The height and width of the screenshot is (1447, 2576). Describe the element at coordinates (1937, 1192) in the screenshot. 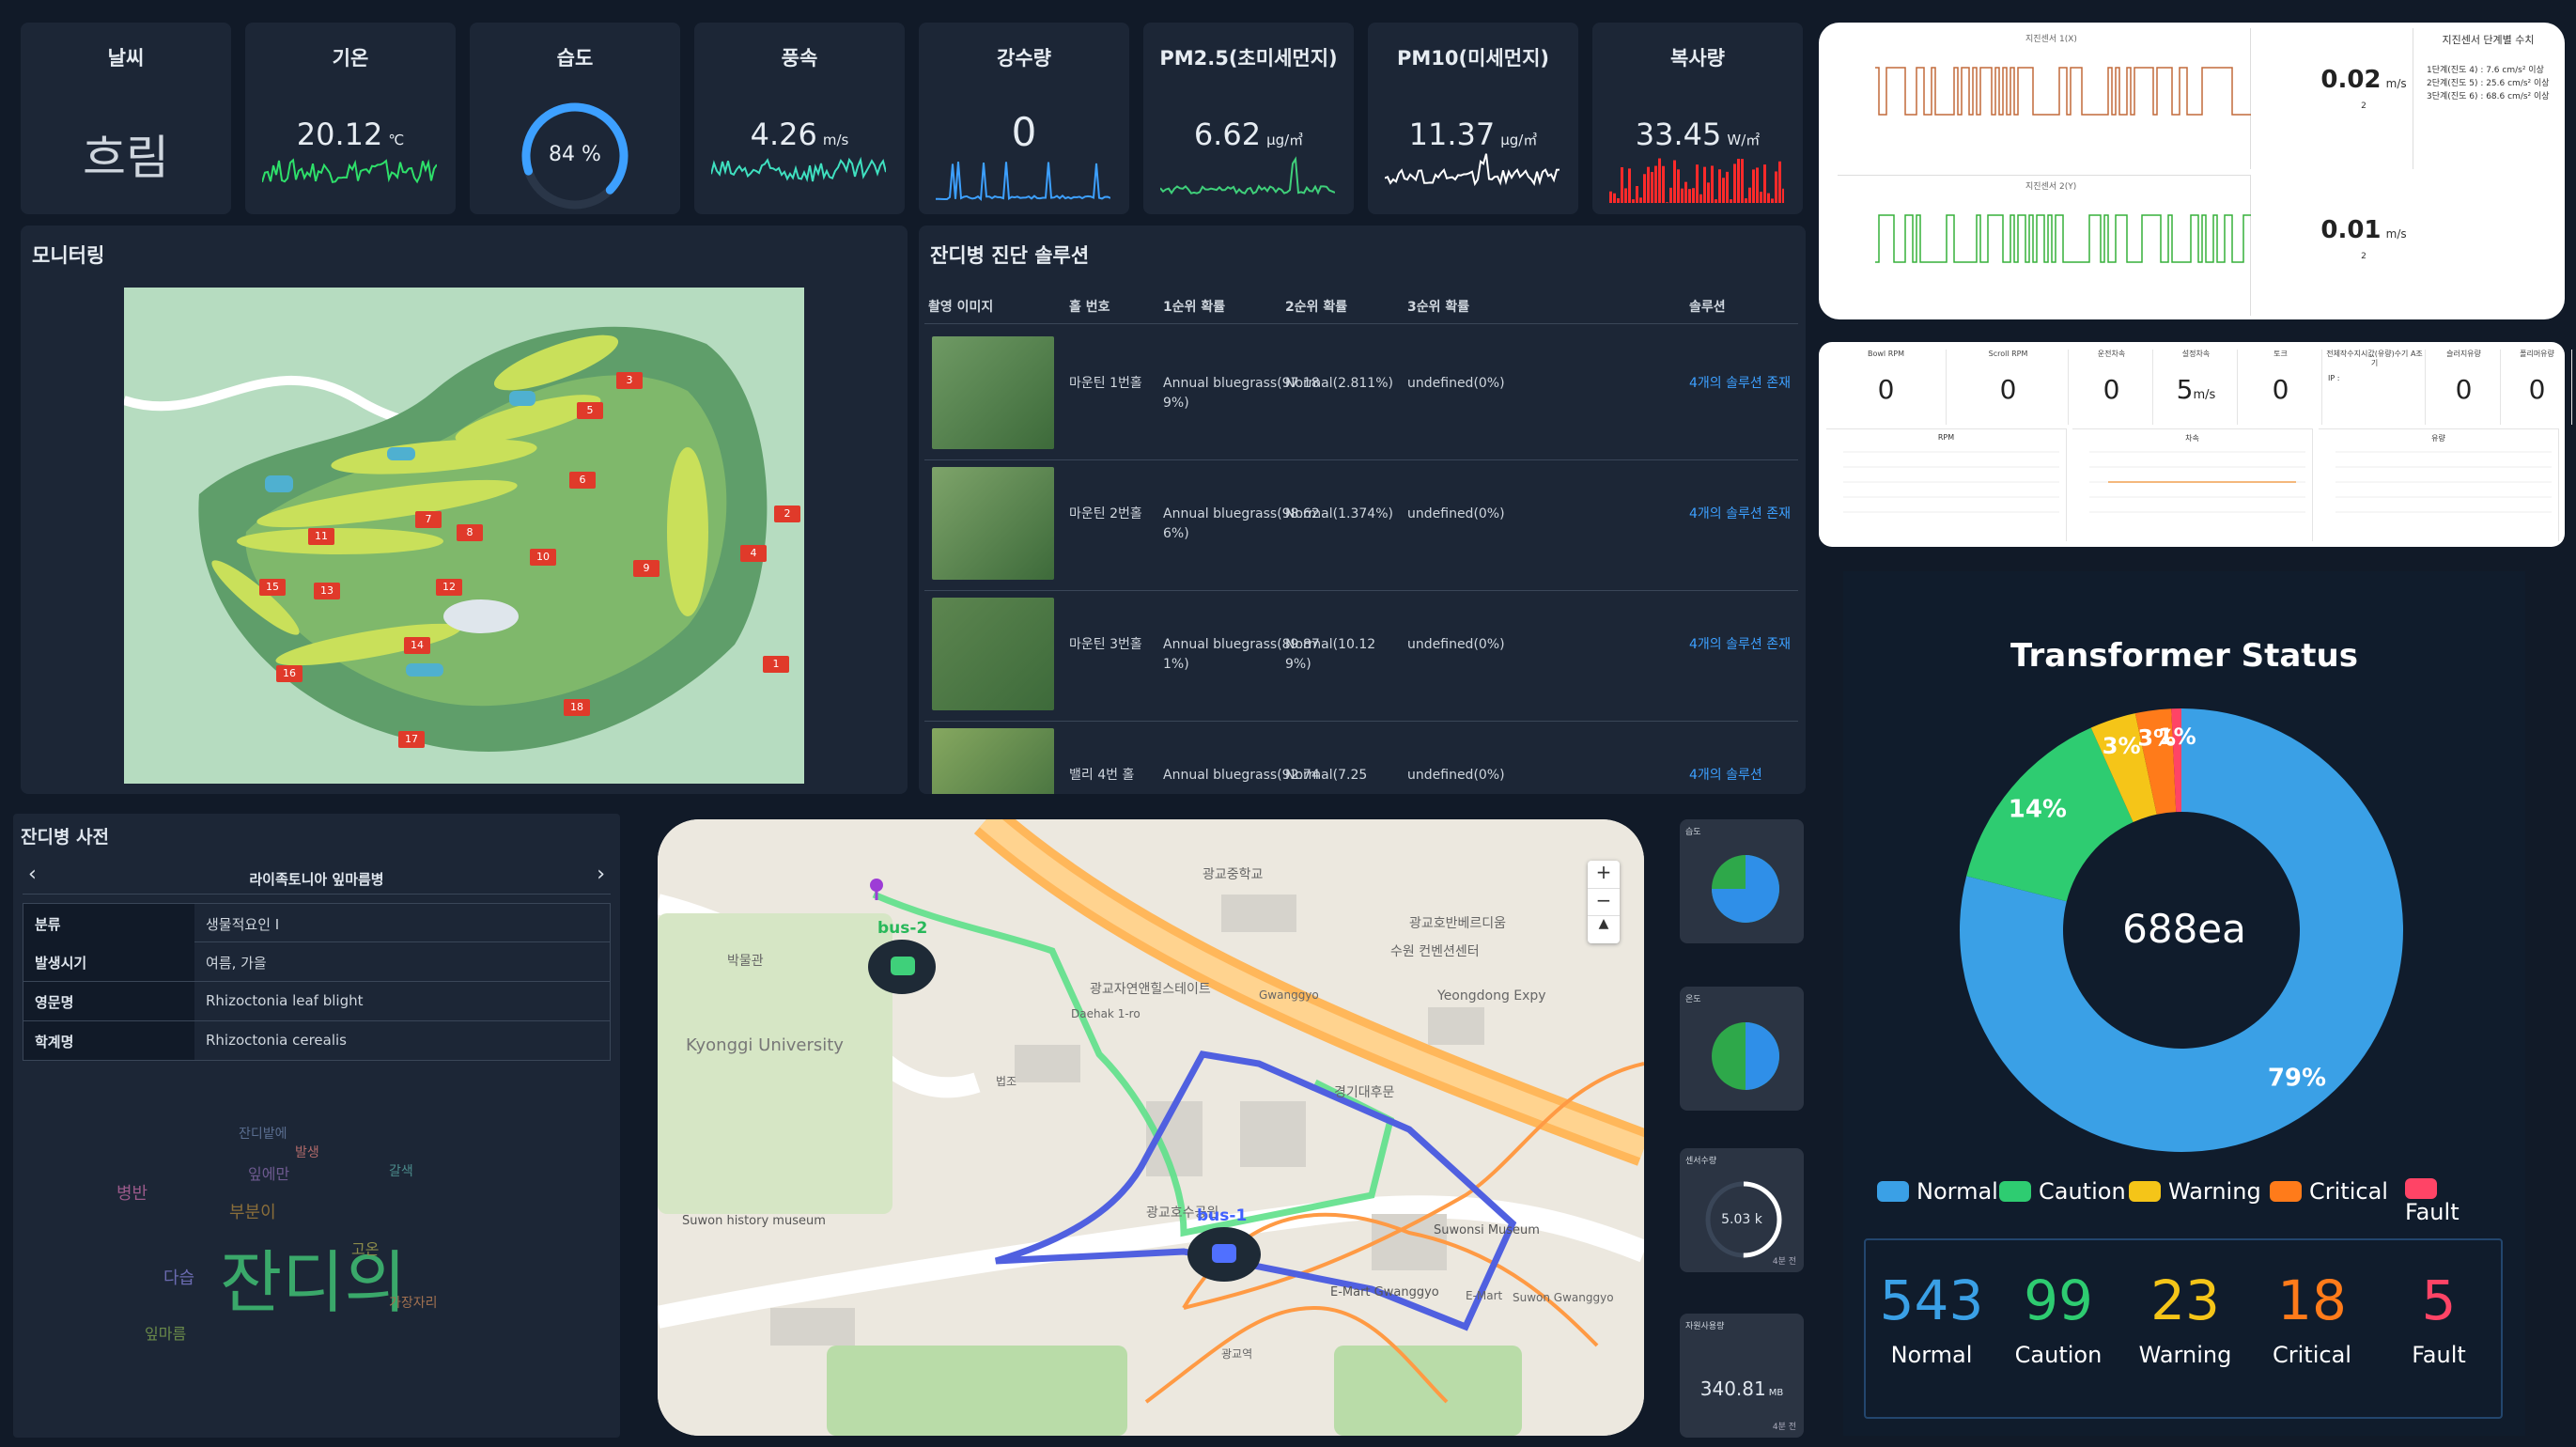

I see `legend-item-normal: Normal` at that location.